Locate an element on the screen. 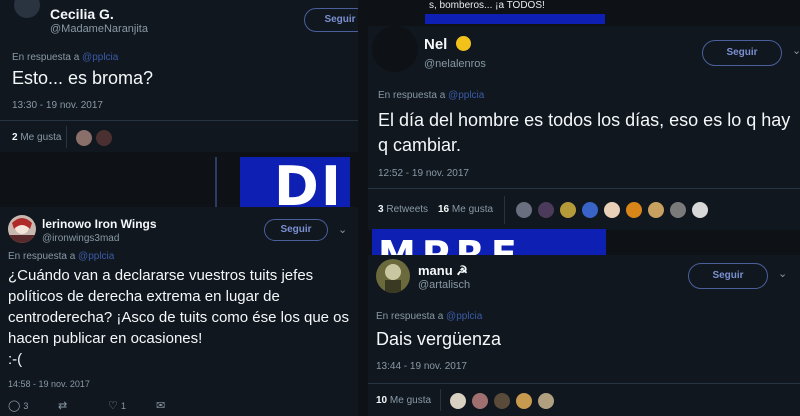 The image size is (800, 416). banner-bar is located at coordinates (515, 19).